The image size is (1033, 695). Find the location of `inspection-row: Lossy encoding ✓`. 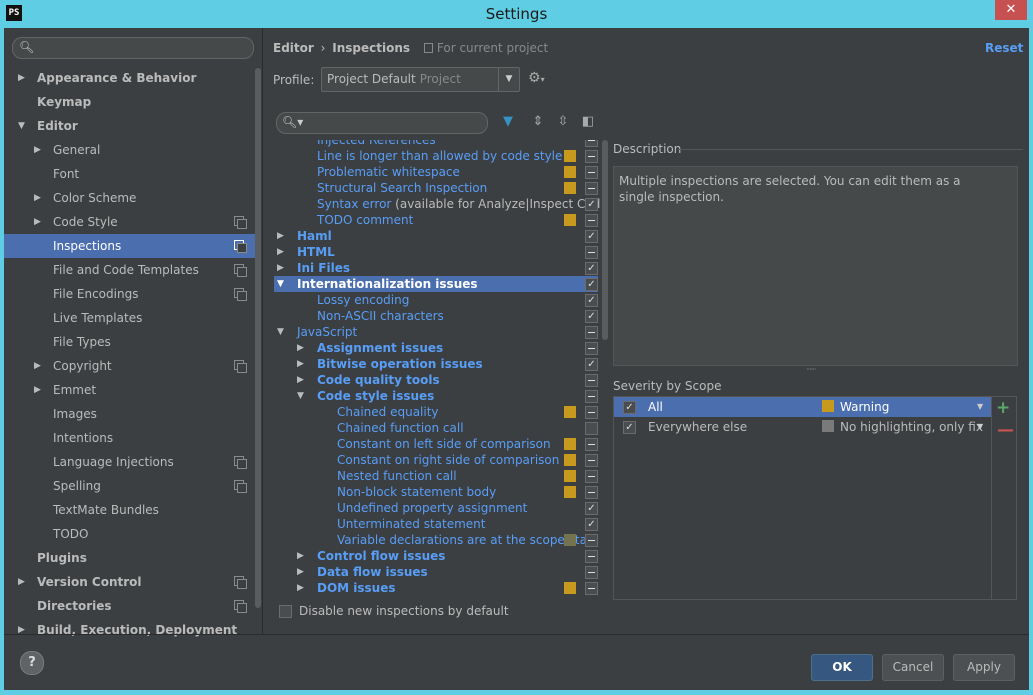

inspection-row: Lossy encoding ✓ is located at coordinates (436, 300).